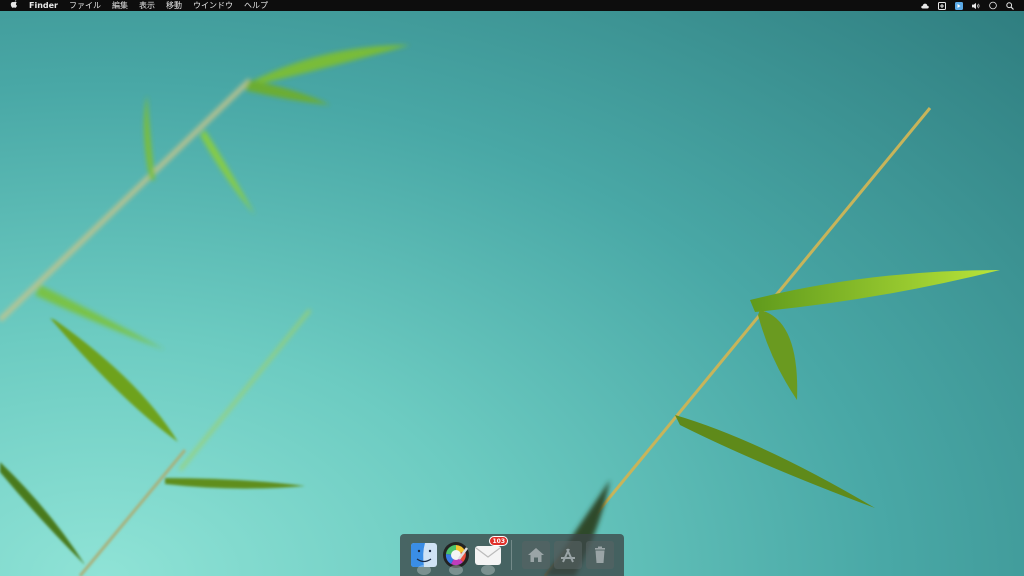 Image resolution: width=1024 pixels, height=576 pixels. I want to click on menu-view: 表示, so click(147, 5).